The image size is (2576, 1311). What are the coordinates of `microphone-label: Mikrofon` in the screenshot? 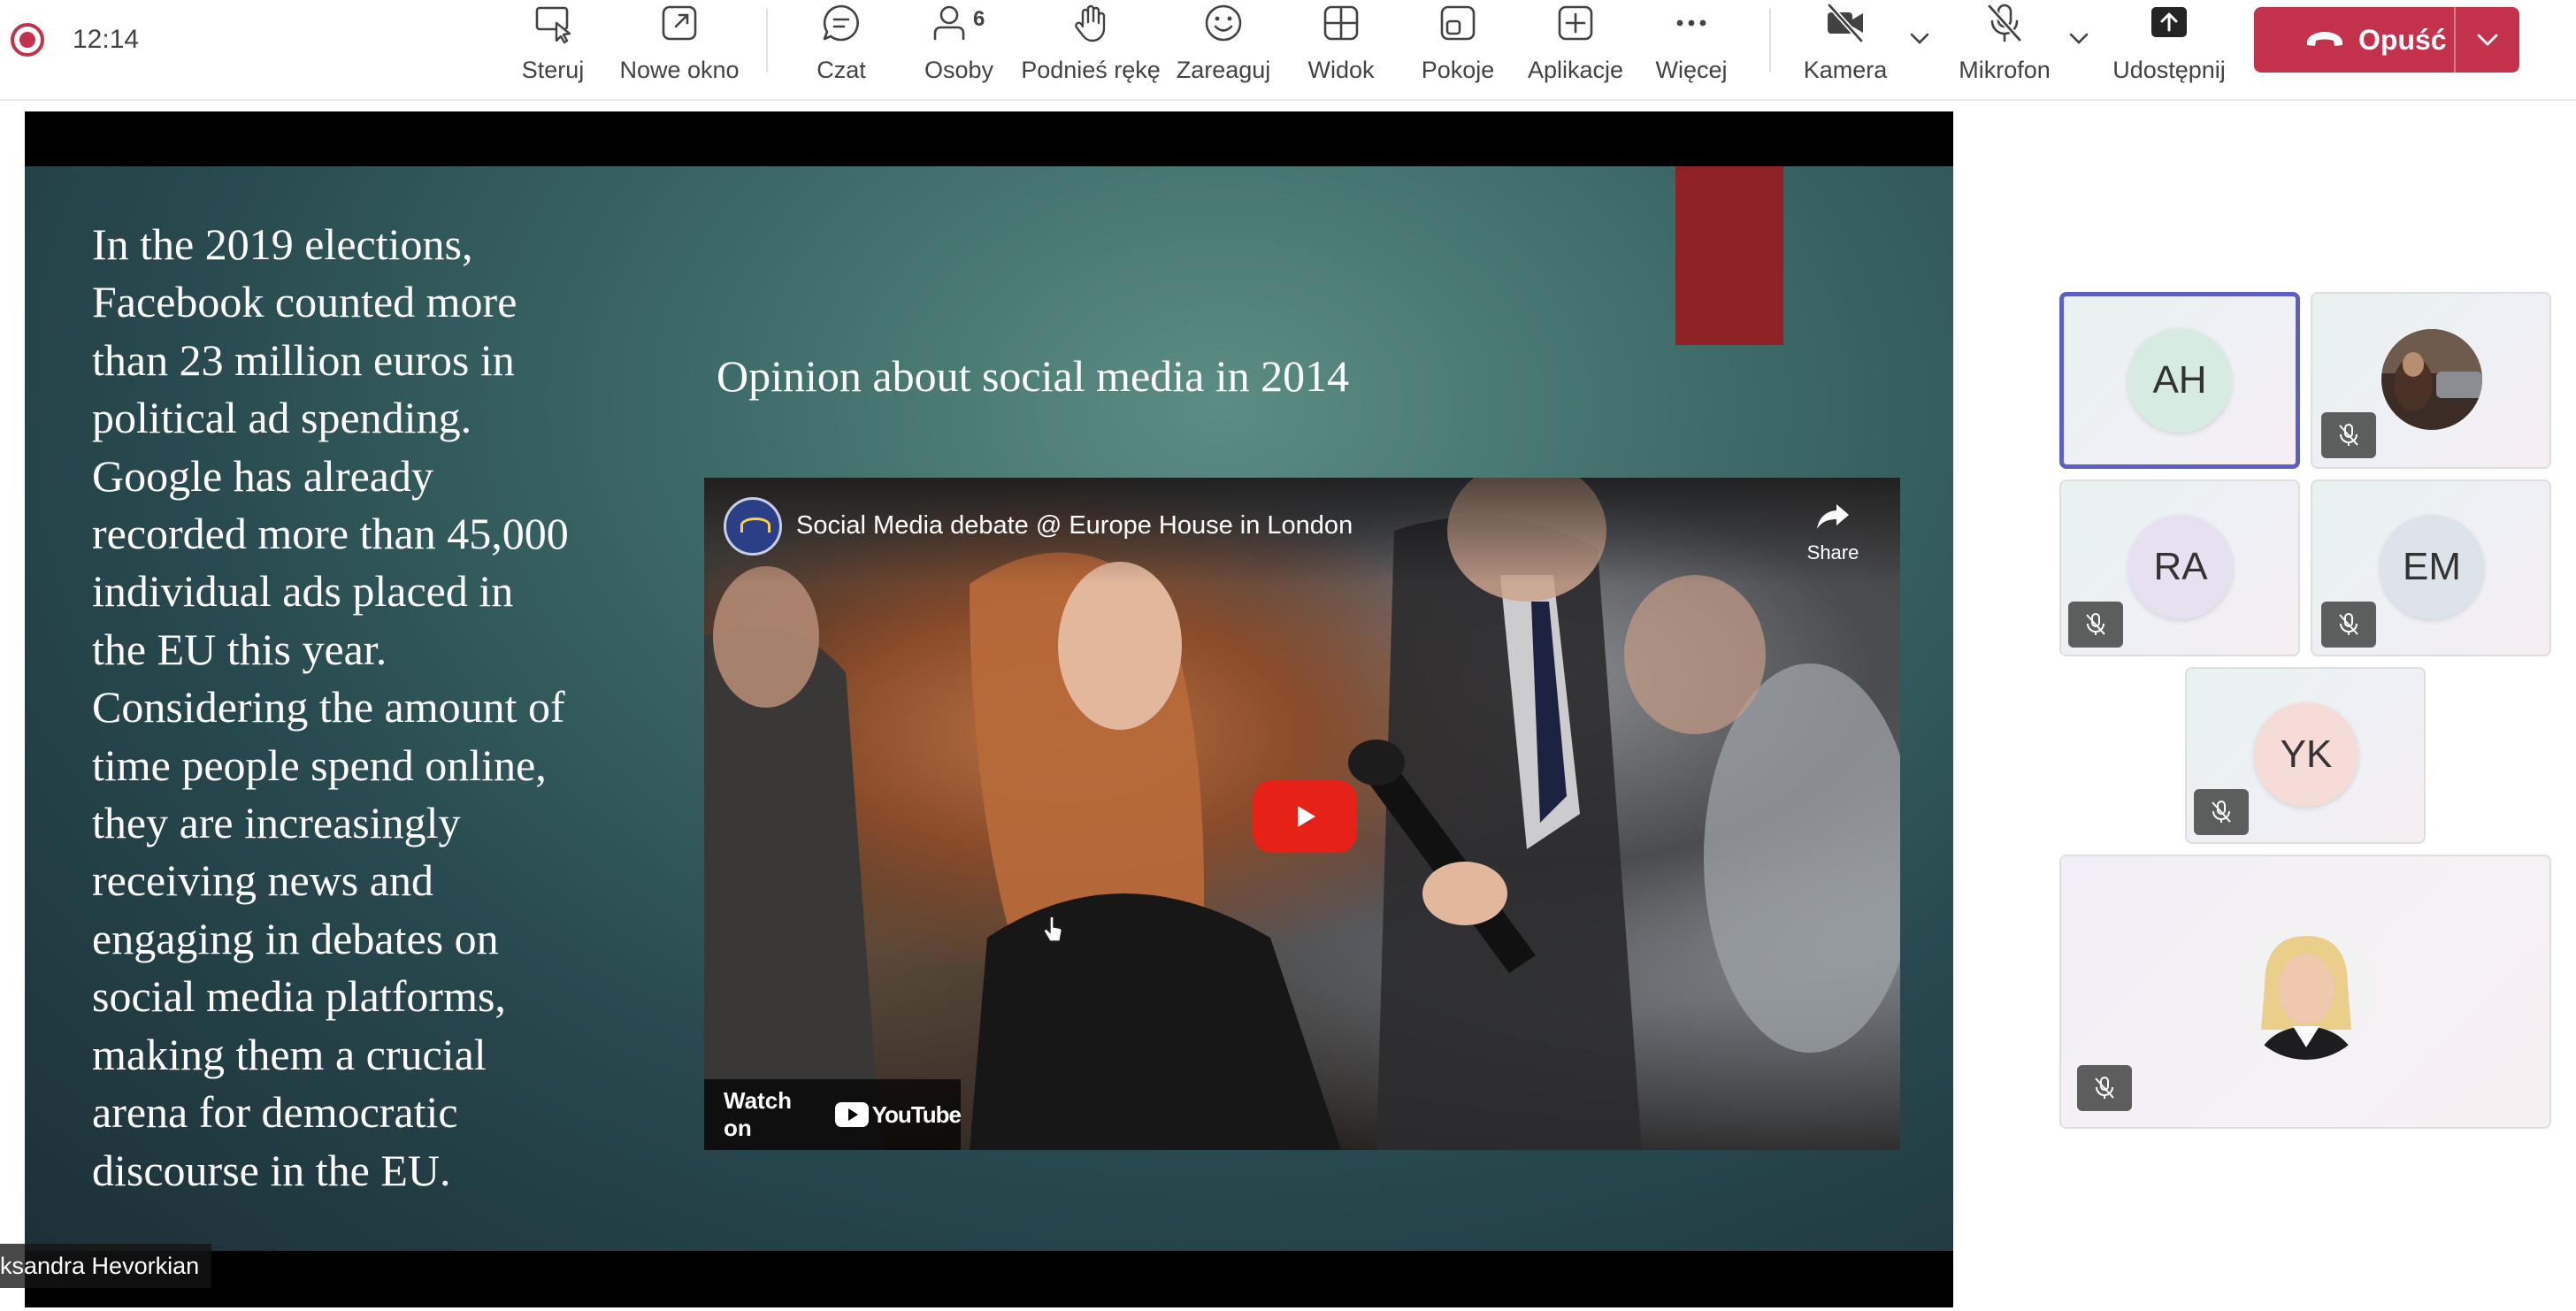 It's located at (2005, 70).